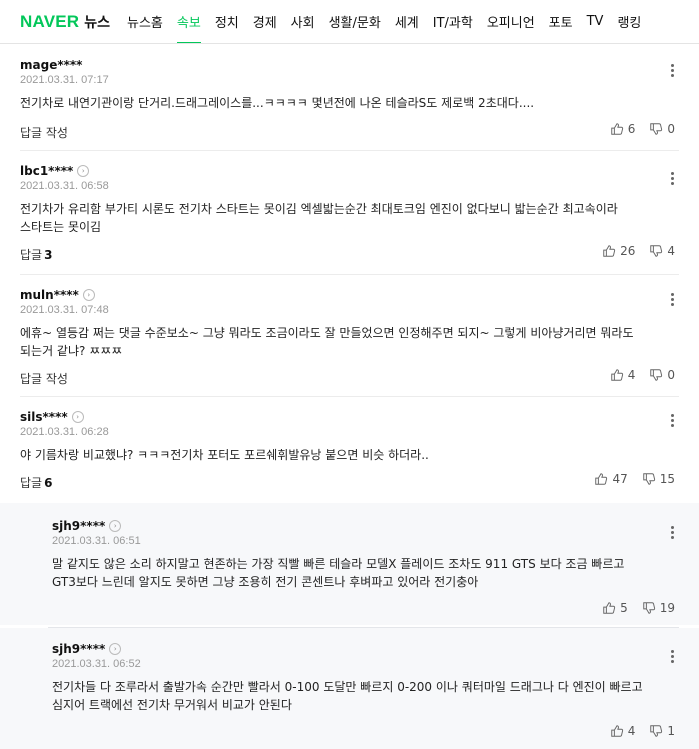 The image size is (699, 749). Describe the element at coordinates (303, 21) in the screenshot. I see `nav-item-society: 사회` at that location.